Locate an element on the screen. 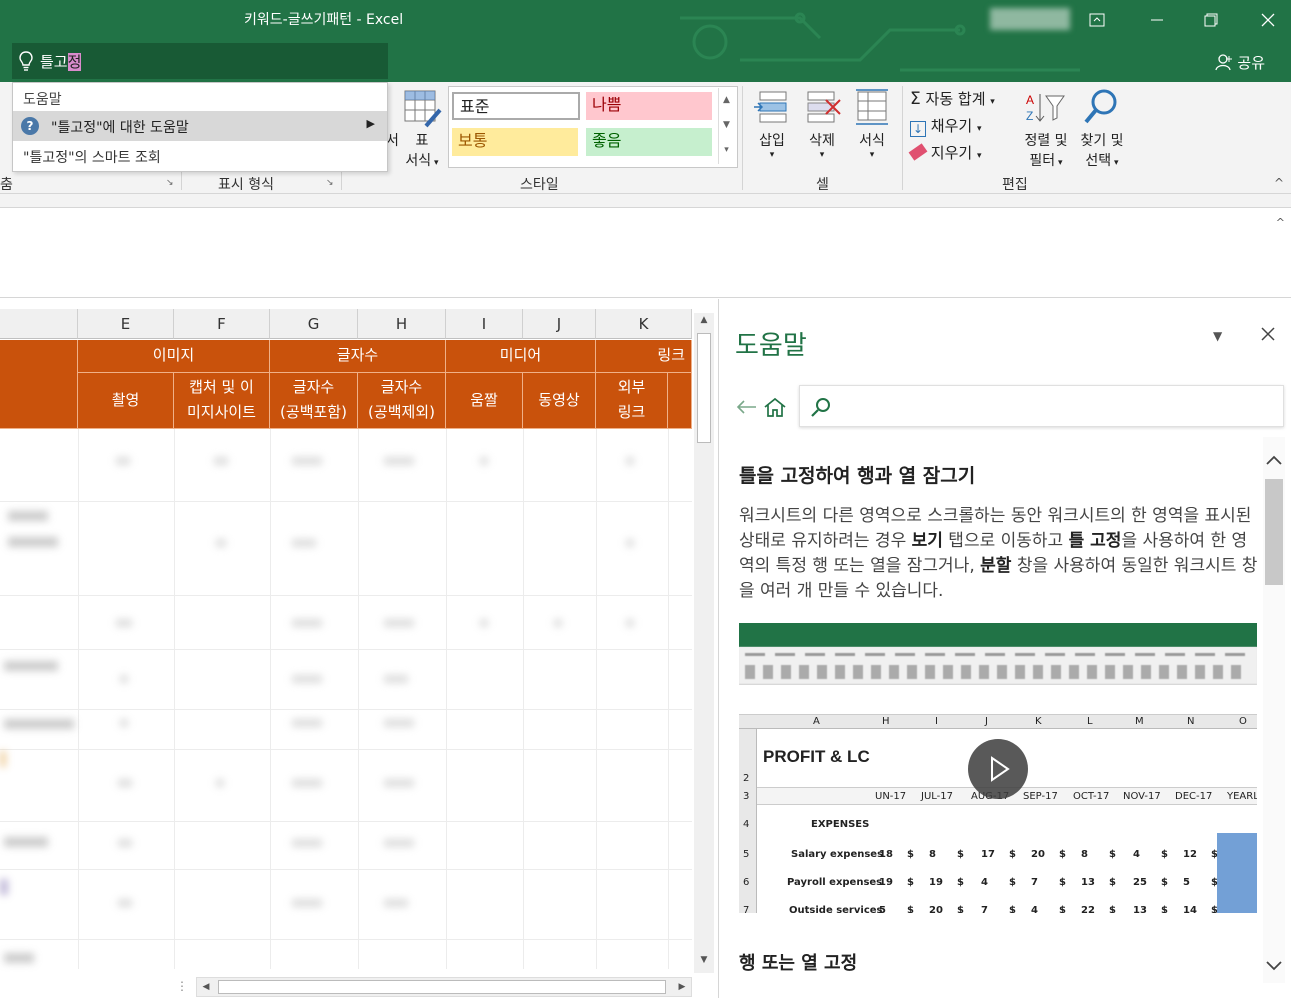 The image size is (1291, 998). group-label-styles: 스타일 is located at coordinates (539, 185).